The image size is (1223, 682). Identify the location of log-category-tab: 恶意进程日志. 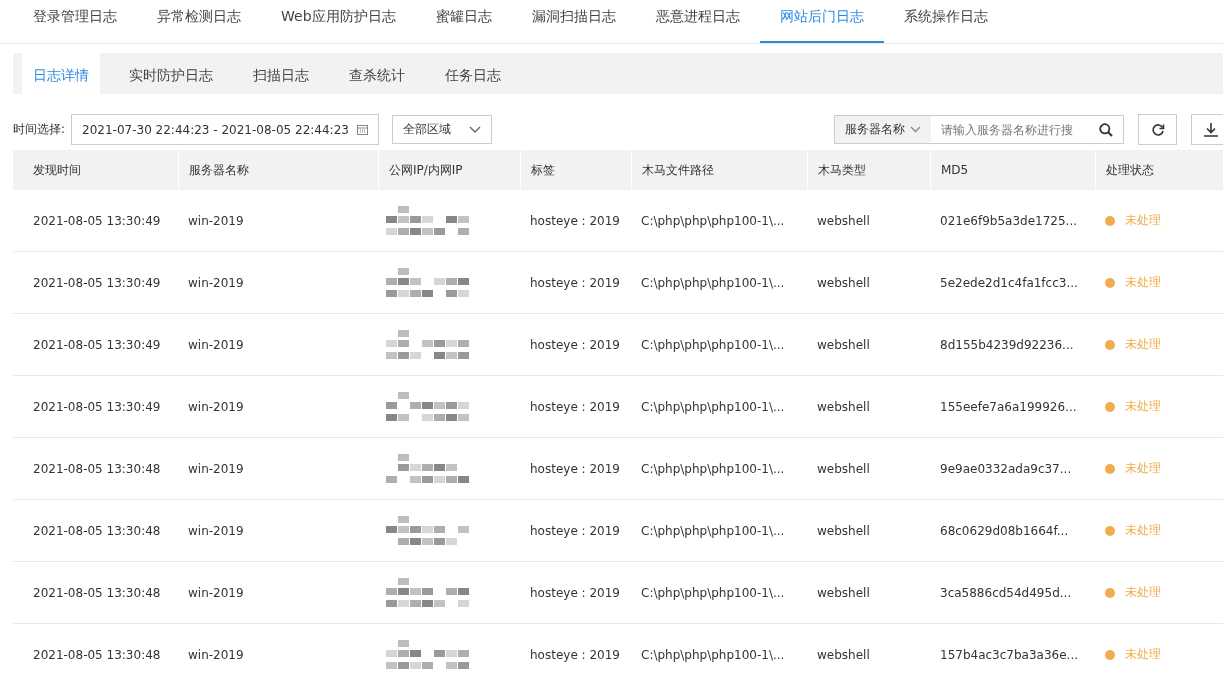
(697, 21).